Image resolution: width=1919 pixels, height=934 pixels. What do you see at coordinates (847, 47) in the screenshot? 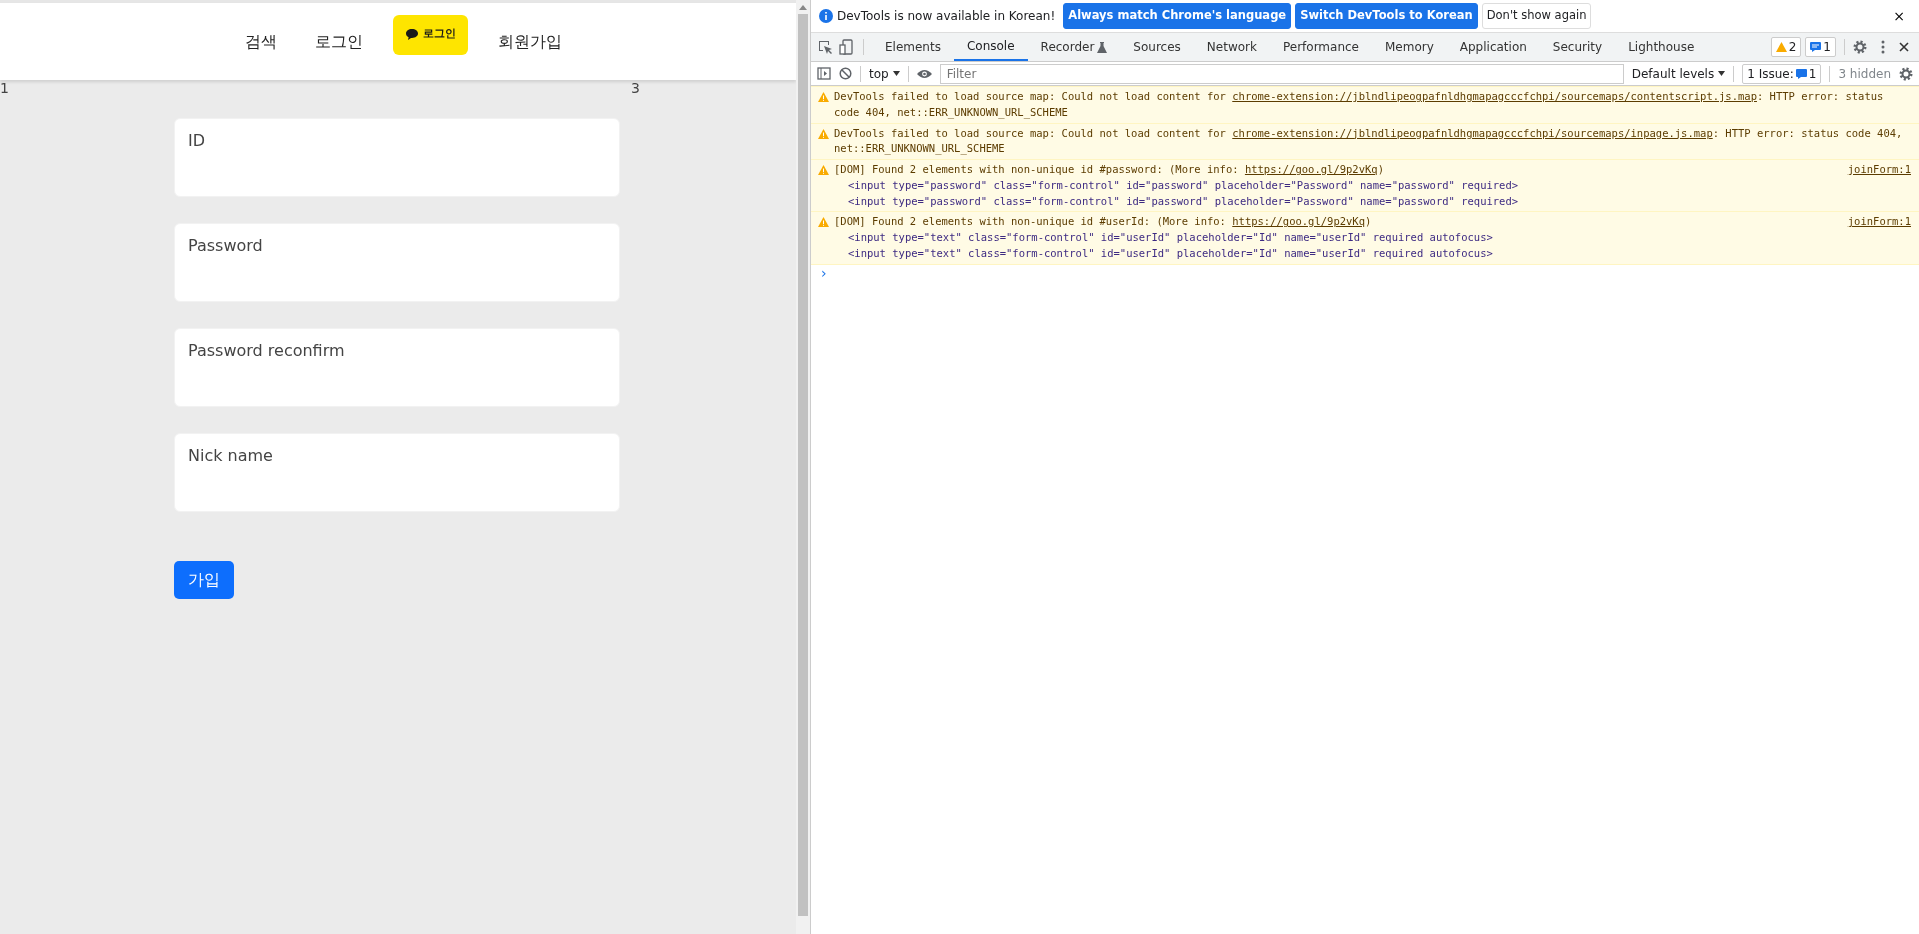
I see `device-toolbar-icon` at bounding box center [847, 47].